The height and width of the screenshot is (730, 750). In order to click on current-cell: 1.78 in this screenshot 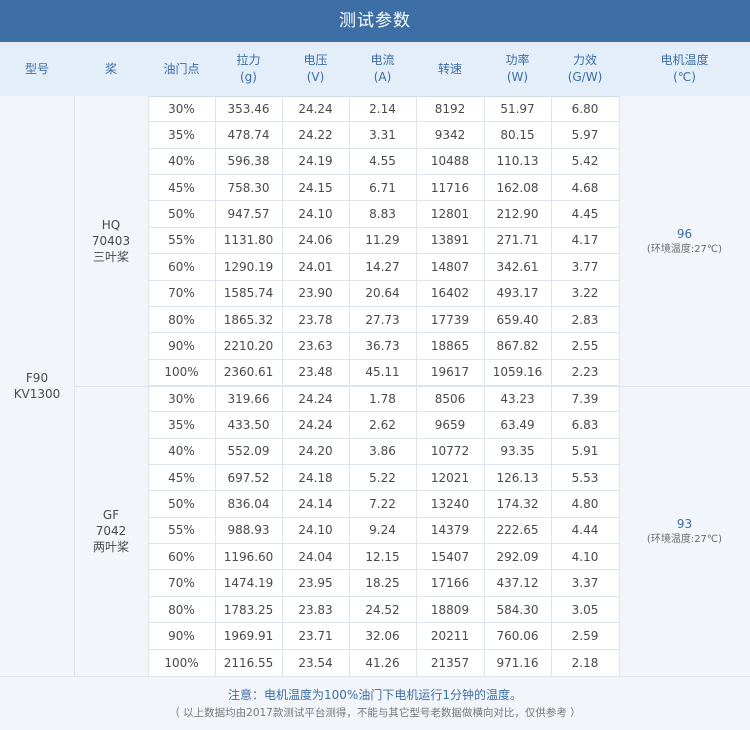, I will do `click(382, 398)`.